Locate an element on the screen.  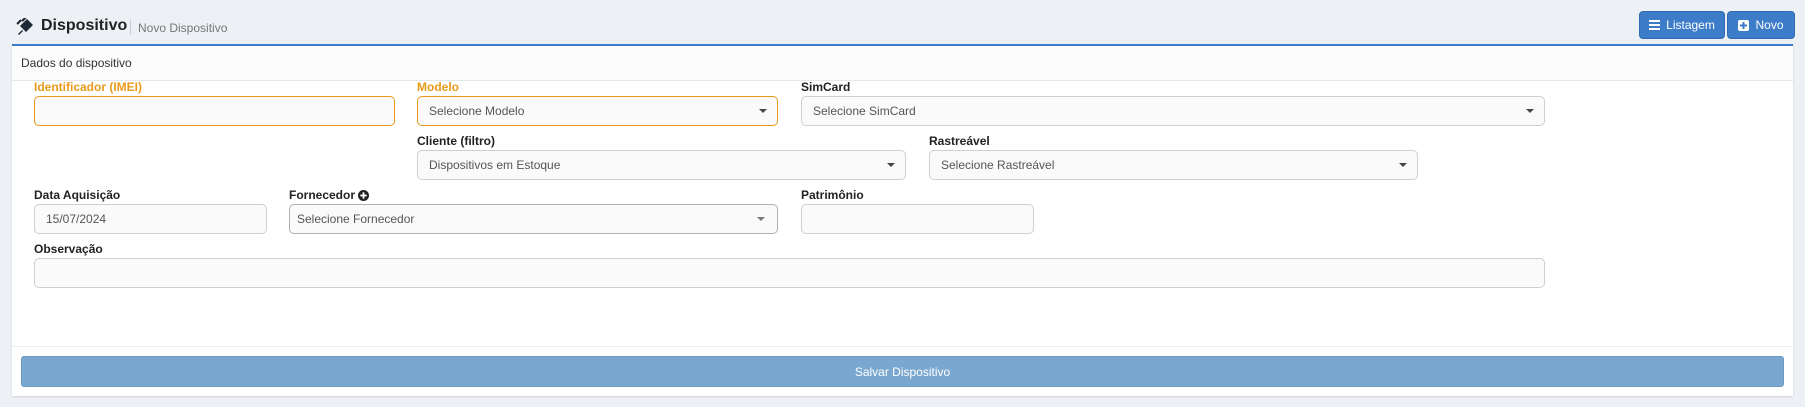
data-aquisicao-value: 15/07/2024 is located at coordinates (76, 219).